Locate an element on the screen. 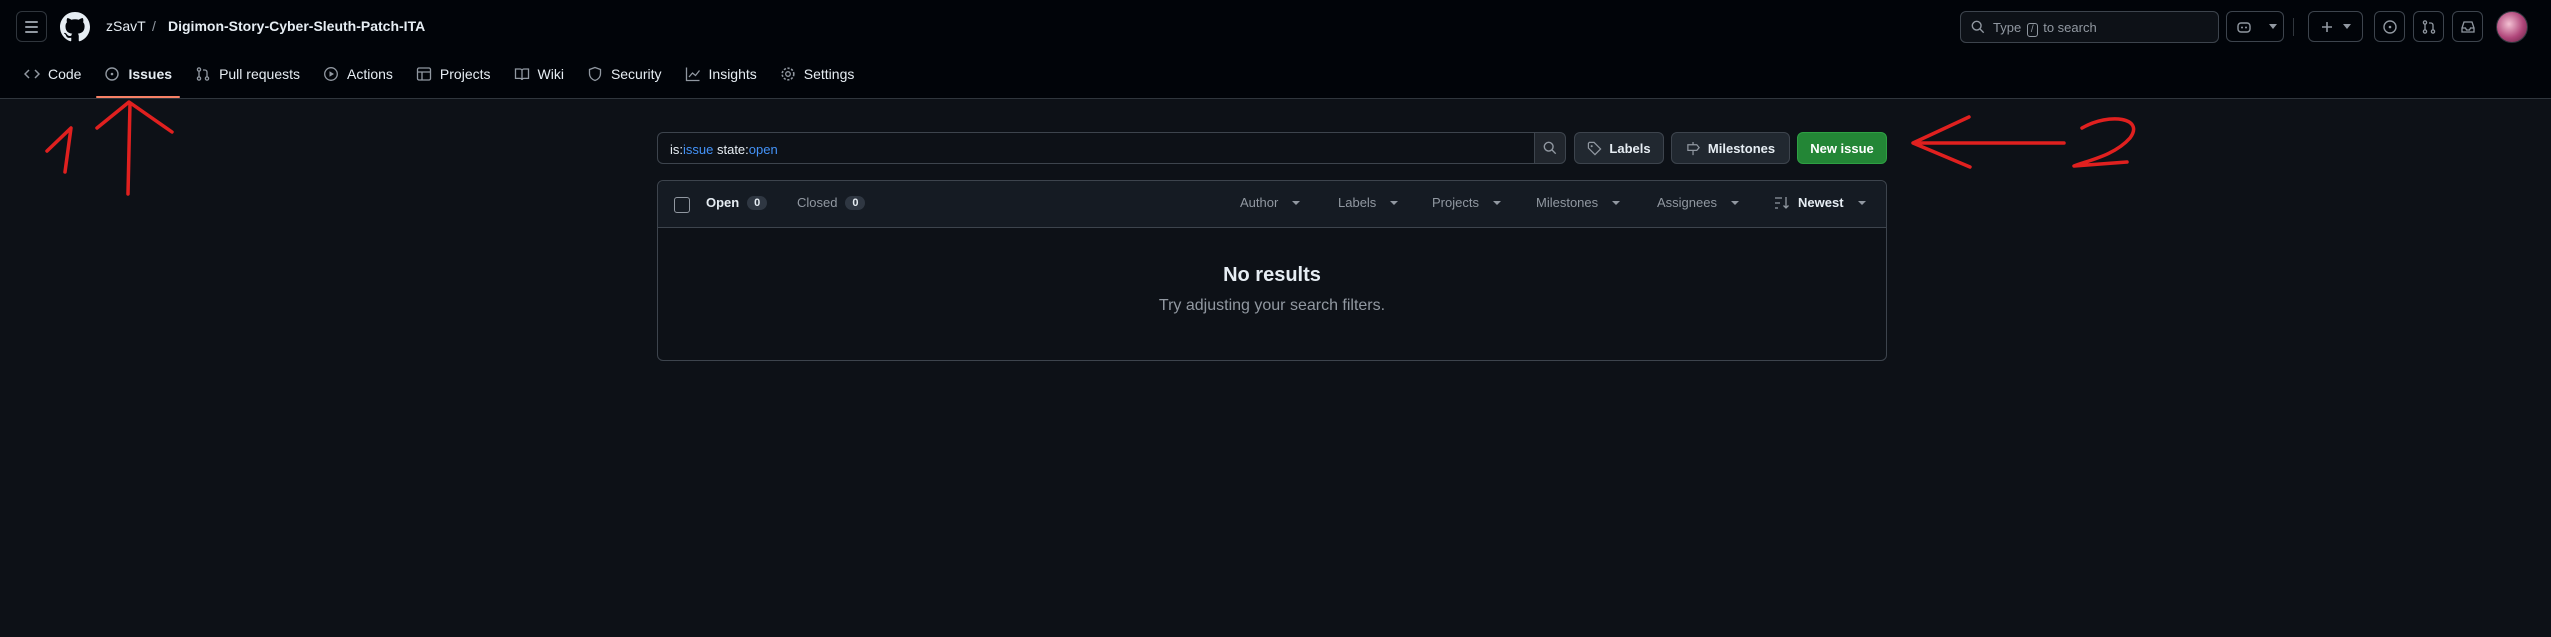 The image size is (2551, 637). tab-label: Settings is located at coordinates (829, 74).